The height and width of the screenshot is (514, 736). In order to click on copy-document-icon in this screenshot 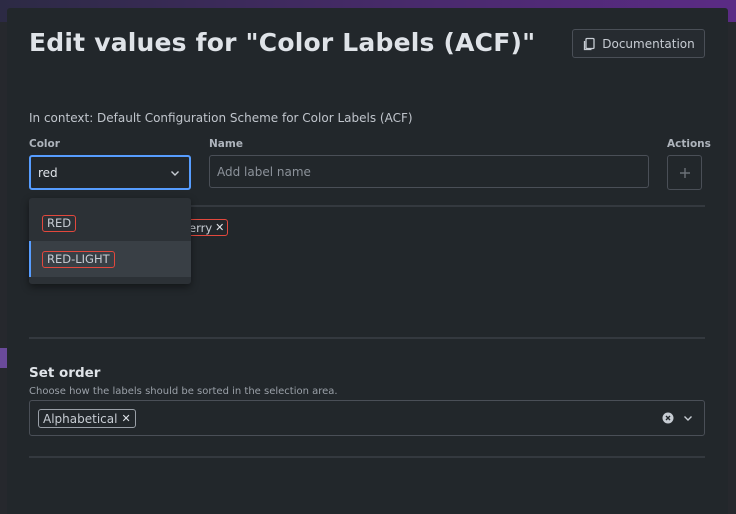, I will do `click(589, 43)`.